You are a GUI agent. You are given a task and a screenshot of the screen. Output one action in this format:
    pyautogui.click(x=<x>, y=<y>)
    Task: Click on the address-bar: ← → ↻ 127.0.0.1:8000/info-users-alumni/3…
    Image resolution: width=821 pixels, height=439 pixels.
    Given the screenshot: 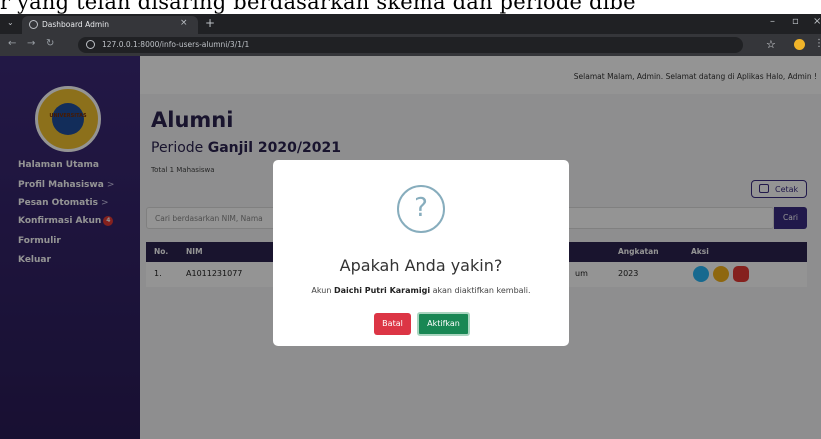 What is the action you would take?
    pyautogui.click(x=410, y=45)
    